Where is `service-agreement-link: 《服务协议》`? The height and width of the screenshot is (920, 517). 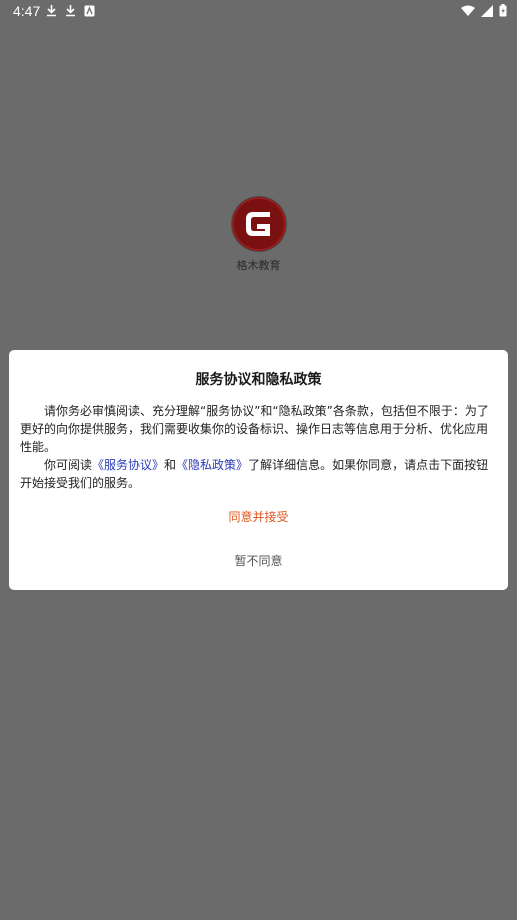
service-agreement-link: 《服务协议》 is located at coordinates (128, 465).